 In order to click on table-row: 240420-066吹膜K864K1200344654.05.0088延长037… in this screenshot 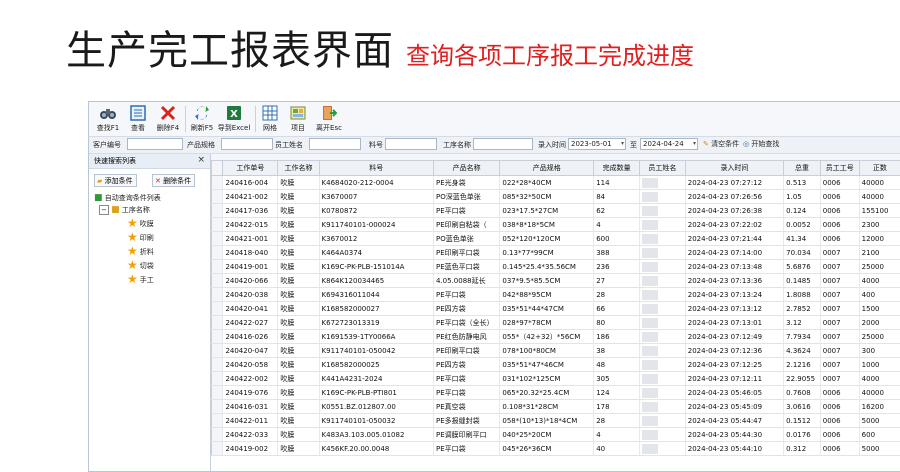, I will do `click(556, 281)`.